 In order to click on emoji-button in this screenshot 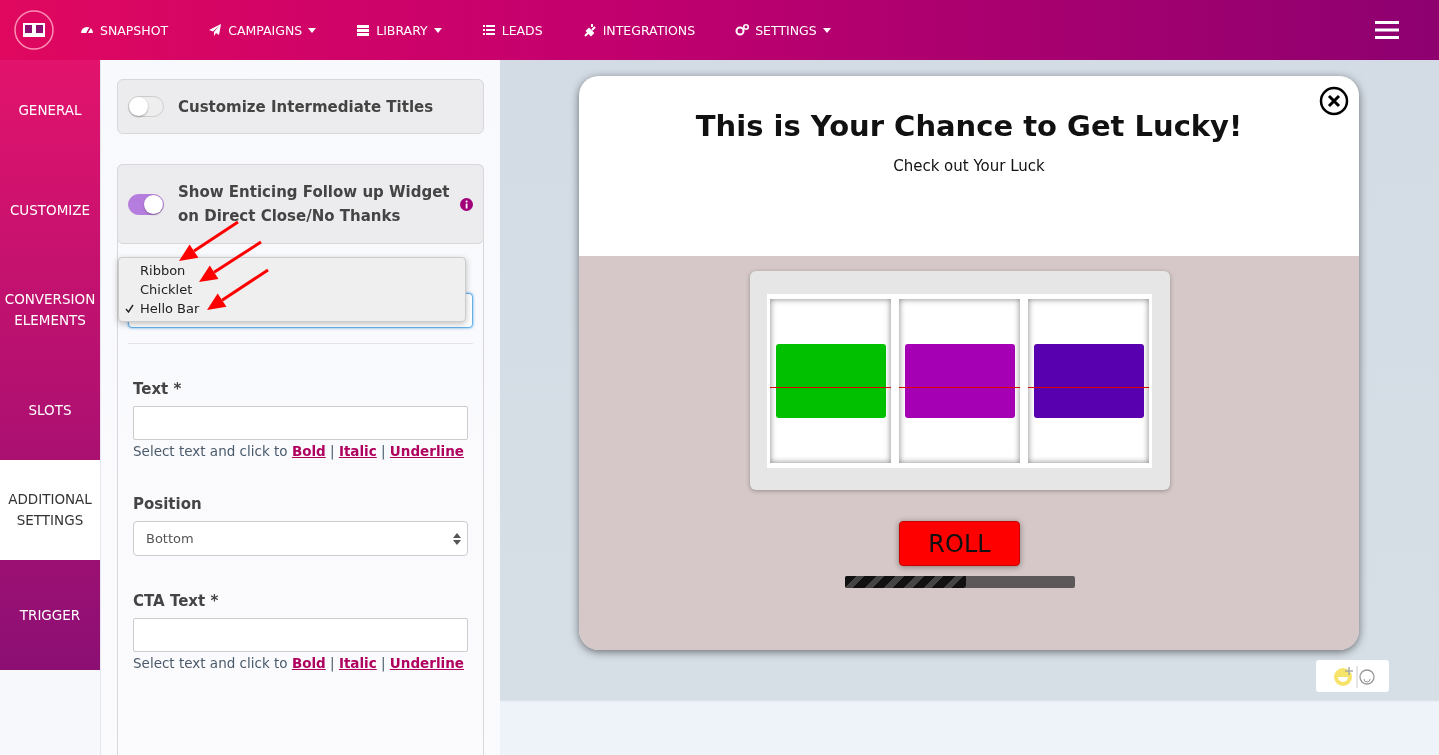, I will do `click(1352, 676)`.